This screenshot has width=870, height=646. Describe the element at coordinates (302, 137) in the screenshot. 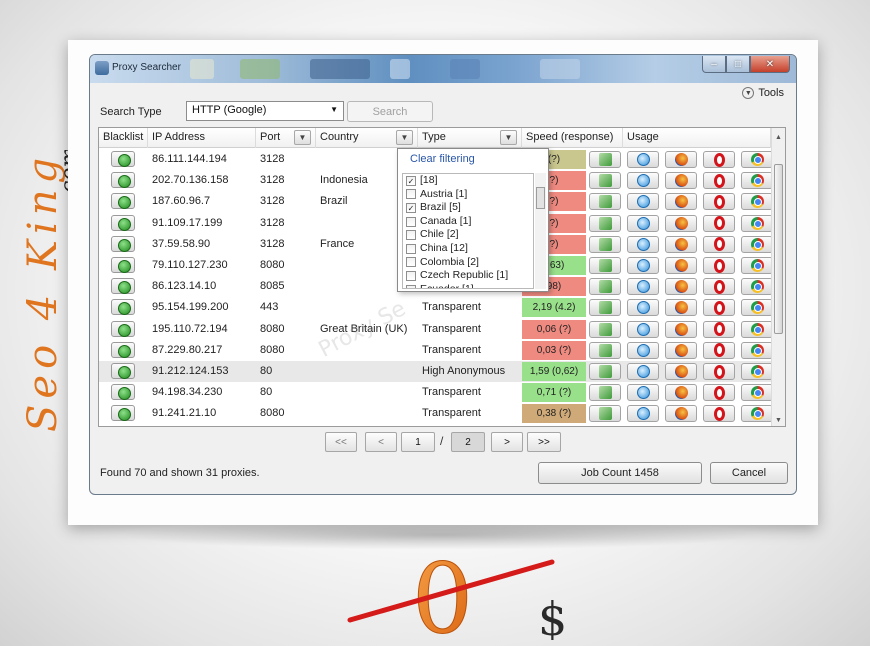

I see `port-filter-icon: ▼` at that location.